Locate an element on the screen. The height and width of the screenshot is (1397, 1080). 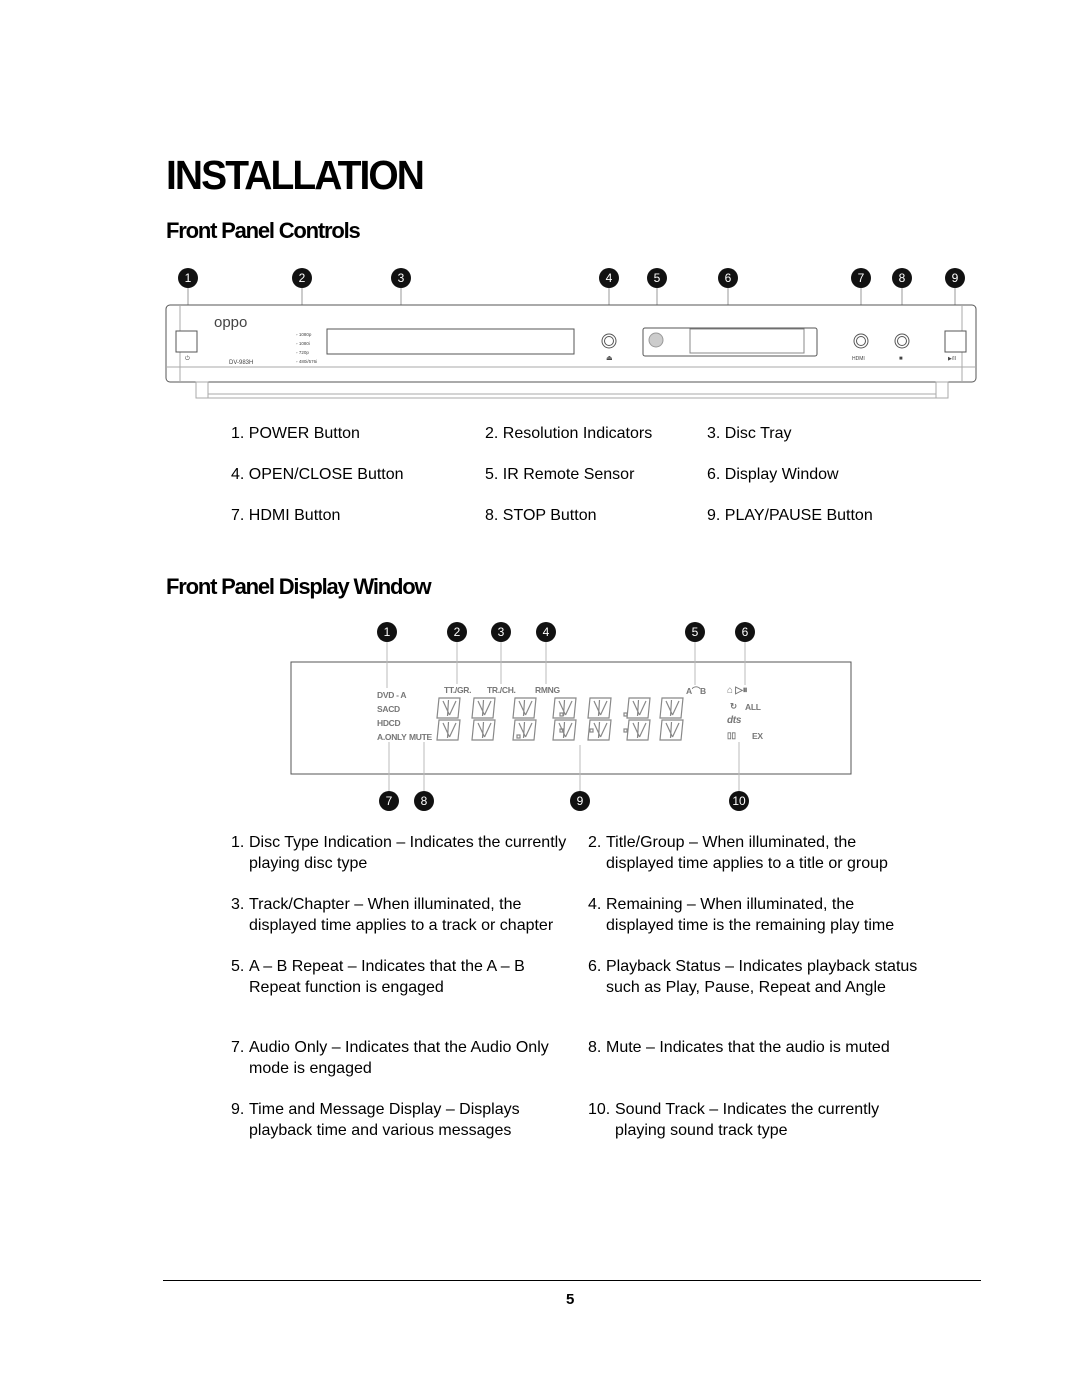
playback-status-icons: ⌂ ▷⏸ is located at coordinates (737, 690).